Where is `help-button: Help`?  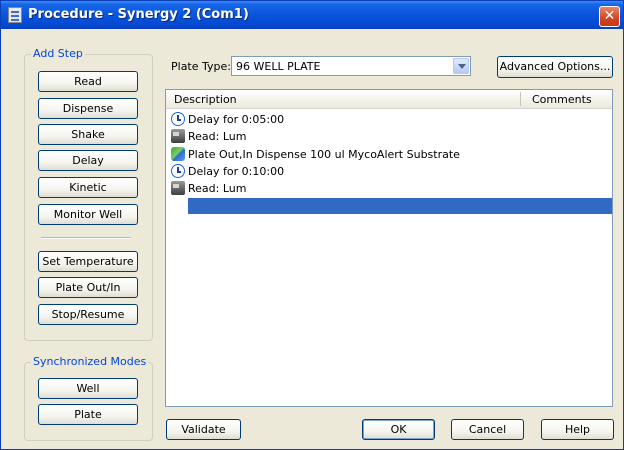 help-button: Help is located at coordinates (577, 429).